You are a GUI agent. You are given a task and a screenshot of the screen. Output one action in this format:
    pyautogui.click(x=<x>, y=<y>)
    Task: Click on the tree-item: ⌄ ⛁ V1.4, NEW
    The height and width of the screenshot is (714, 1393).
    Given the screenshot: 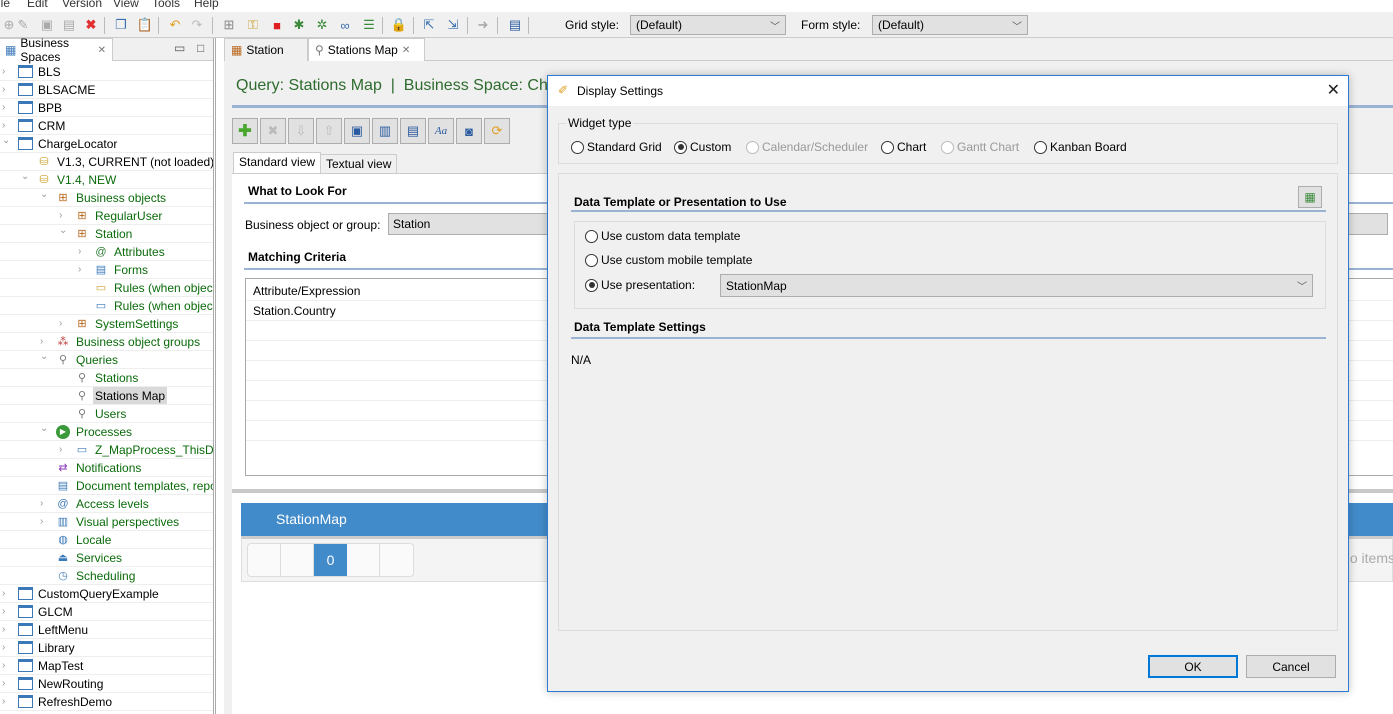 What is the action you would take?
    pyautogui.click(x=106, y=180)
    